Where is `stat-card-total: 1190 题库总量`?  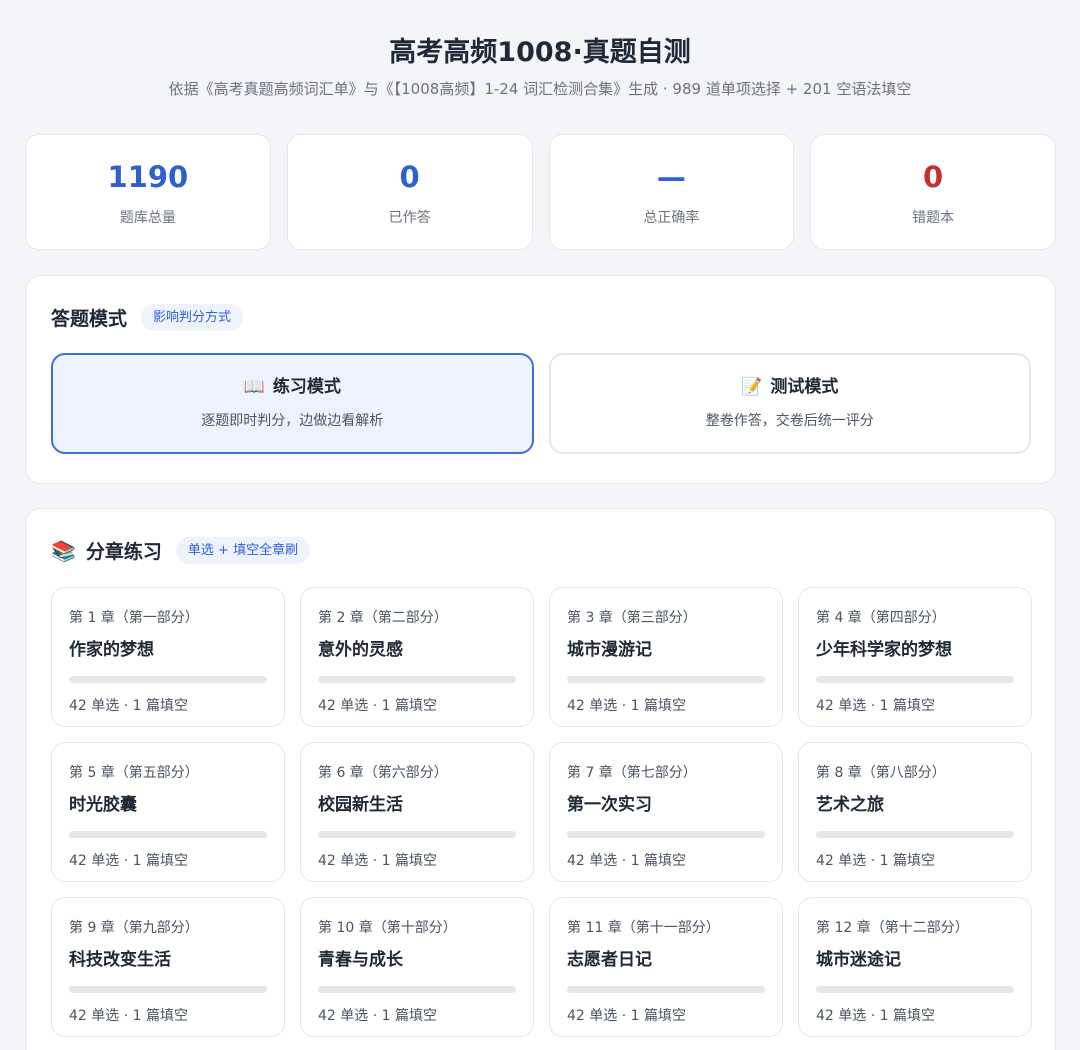
stat-card-total: 1190 题库总量 is located at coordinates (148, 192).